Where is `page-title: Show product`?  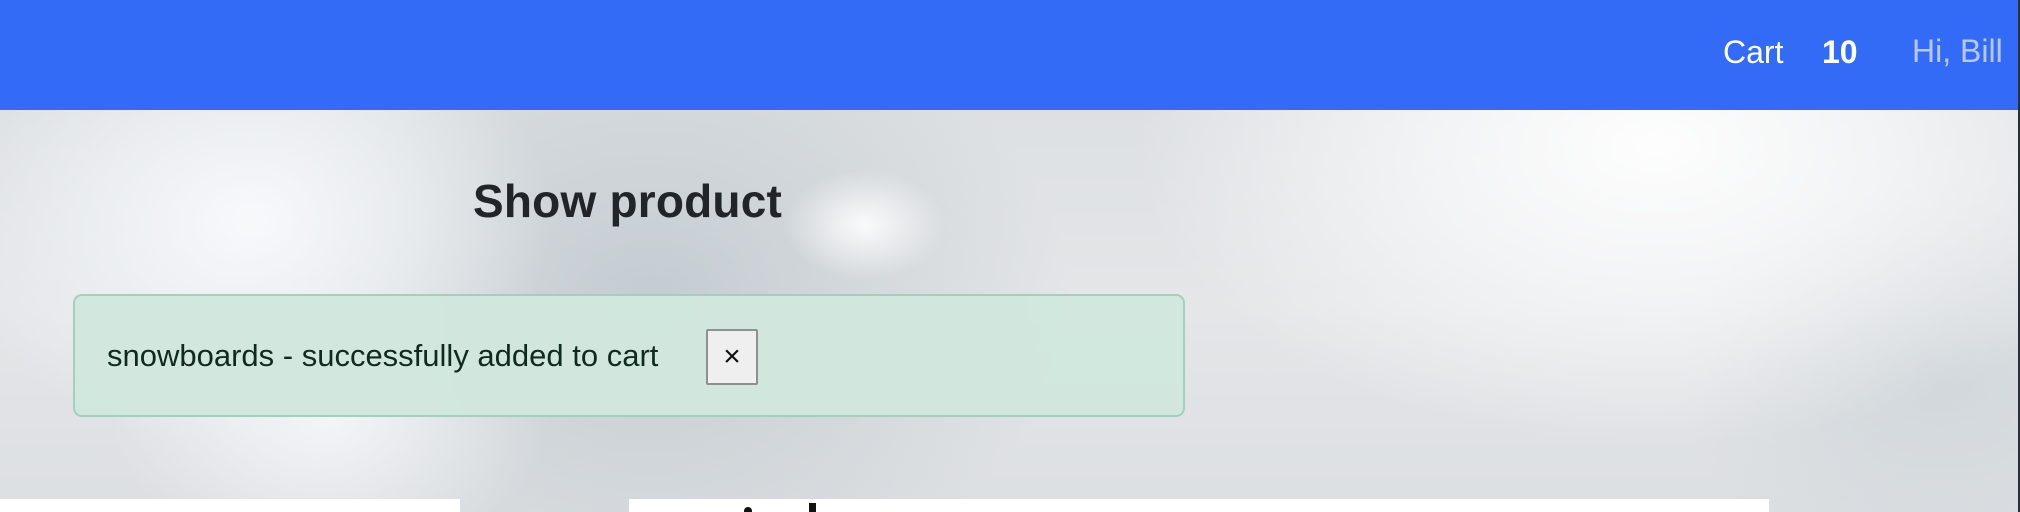 page-title: Show product is located at coordinates (628, 201).